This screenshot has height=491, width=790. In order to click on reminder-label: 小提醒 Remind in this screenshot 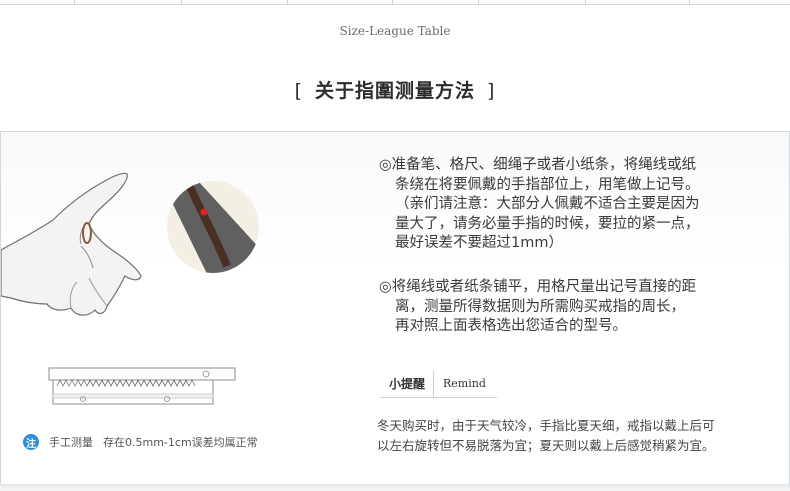, I will do `click(438, 384)`.